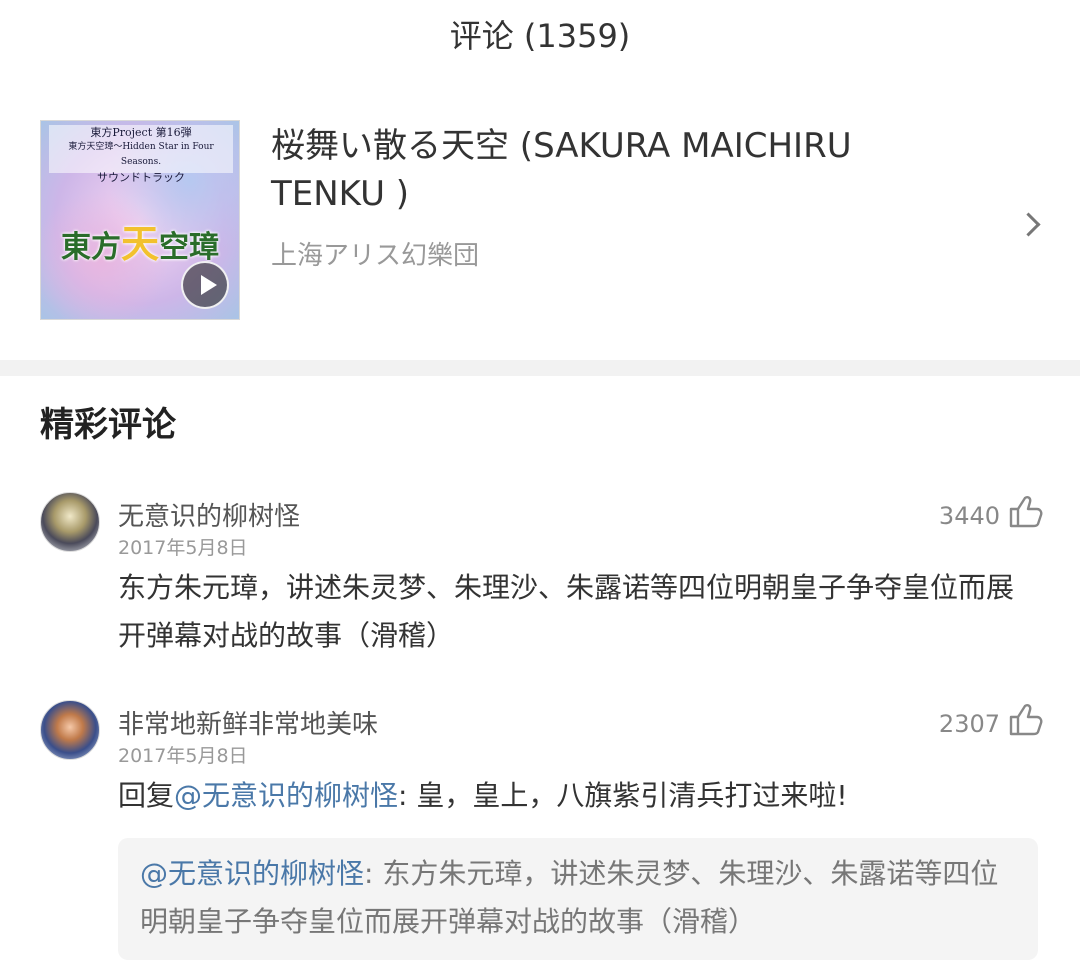  Describe the element at coordinates (969, 516) in the screenshot. I see `like-count: 3440` at that location.